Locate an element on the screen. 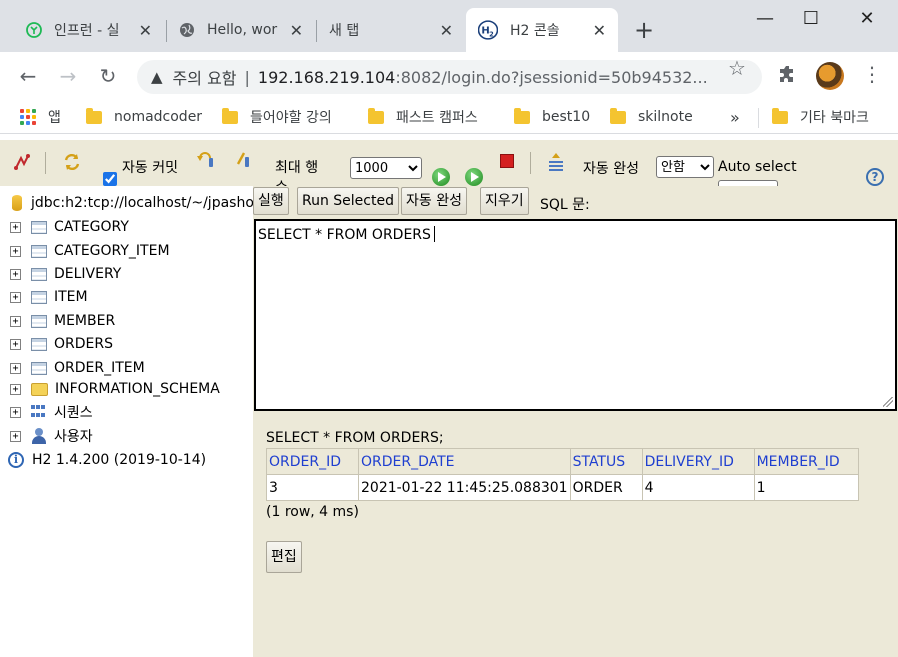  url-host: 192.168.219.104 is located at coordinates (326, 77).